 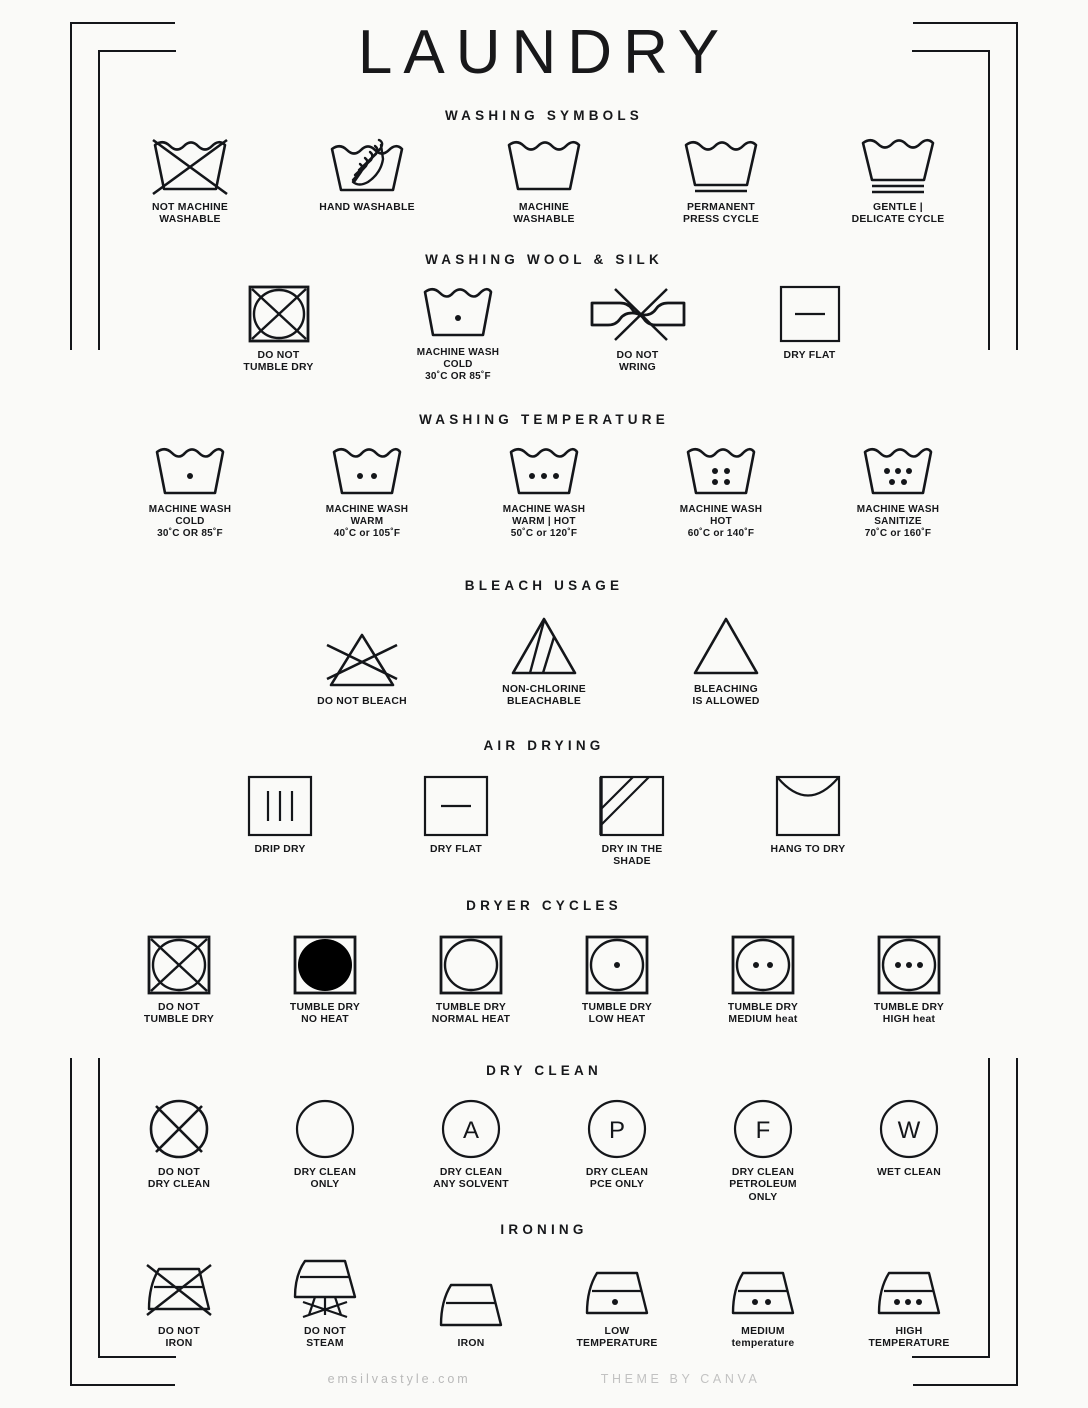 I want to click on symbol-machine-washable: MACHINE WASHABLE, so click(x=544, y=182).